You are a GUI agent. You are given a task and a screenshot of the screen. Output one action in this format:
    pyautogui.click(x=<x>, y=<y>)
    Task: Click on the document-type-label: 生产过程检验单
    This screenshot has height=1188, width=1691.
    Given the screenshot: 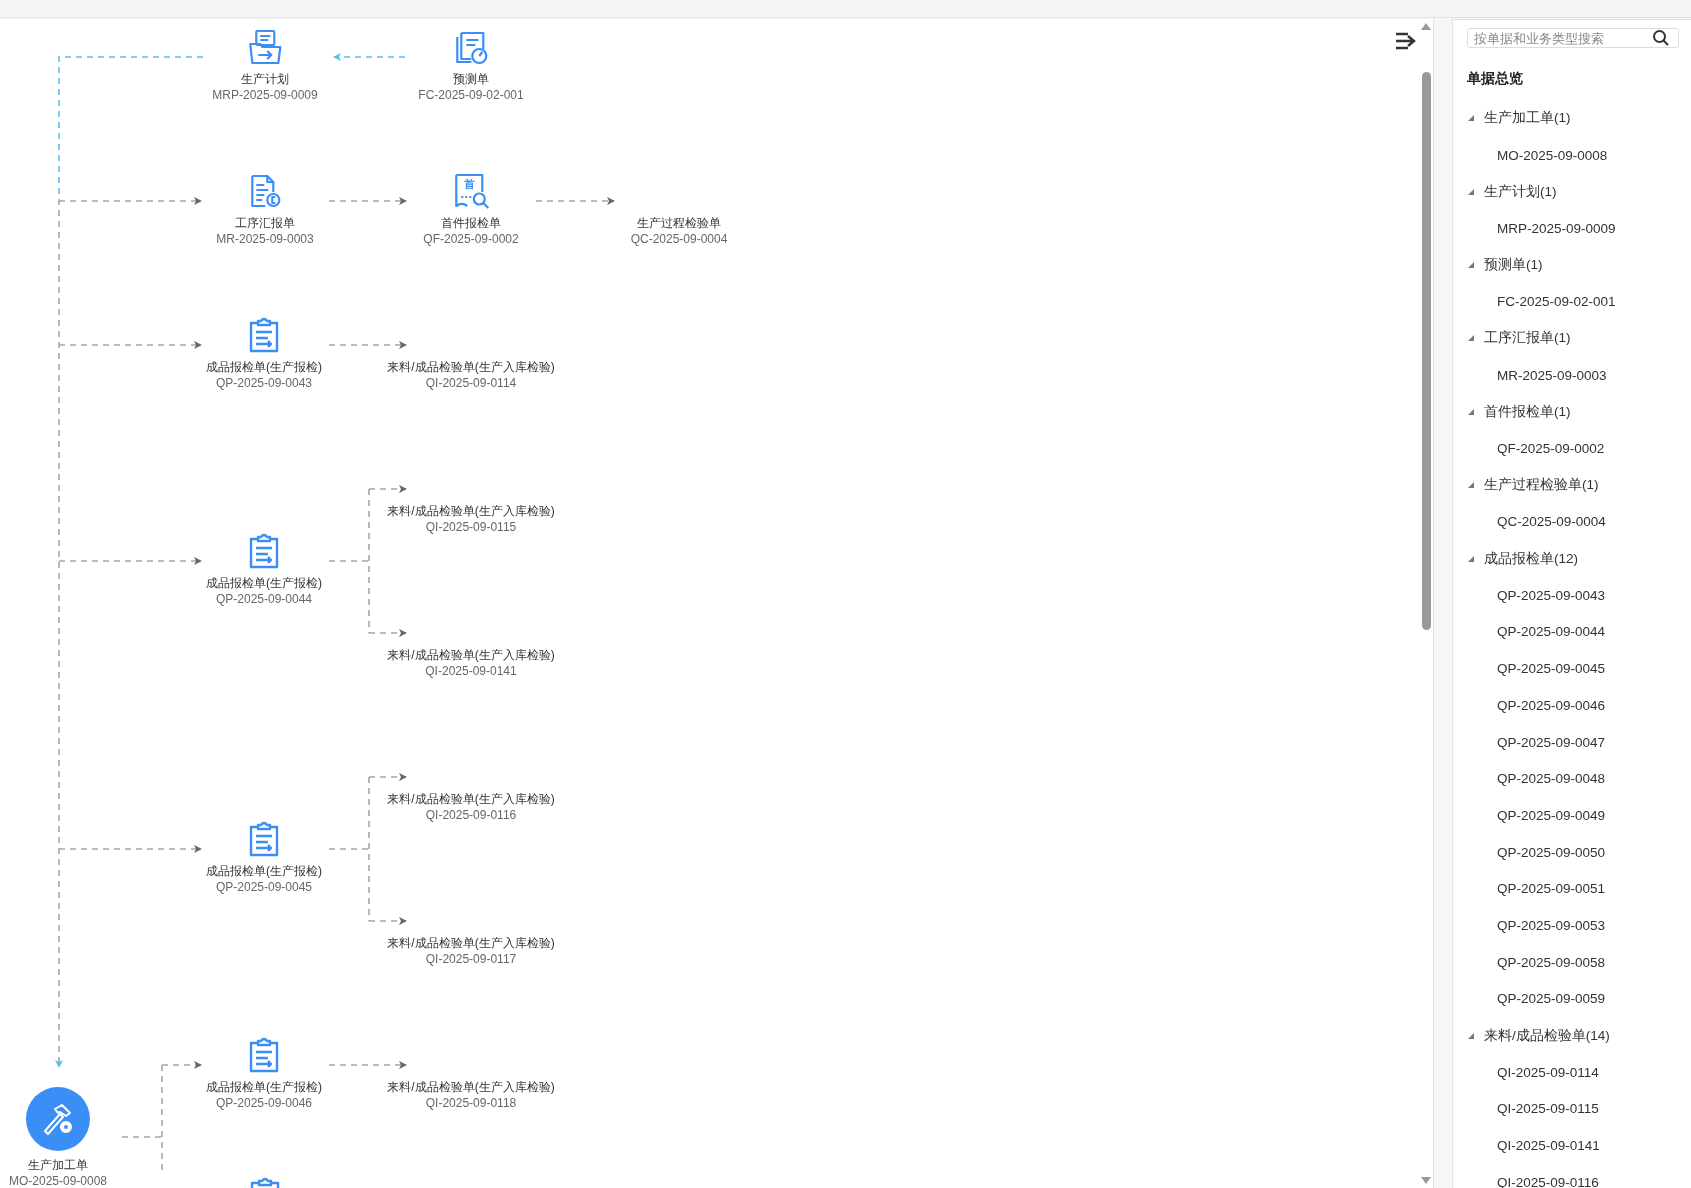 What is the action you would take?
    pyautogui.click(x=679, y=223)
    